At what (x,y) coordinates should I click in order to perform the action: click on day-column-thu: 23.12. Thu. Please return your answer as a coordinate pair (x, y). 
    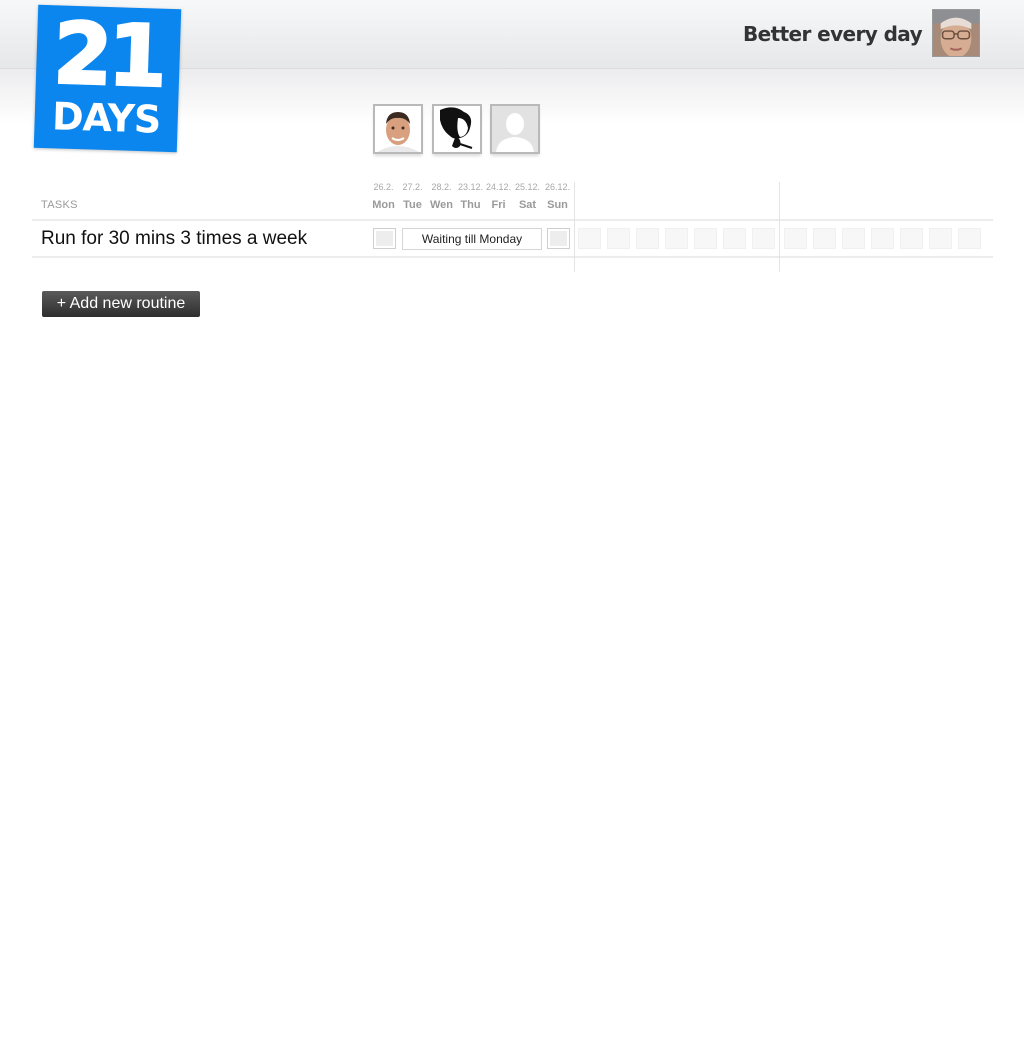
    Looking at the image, I should click on (470, 197).